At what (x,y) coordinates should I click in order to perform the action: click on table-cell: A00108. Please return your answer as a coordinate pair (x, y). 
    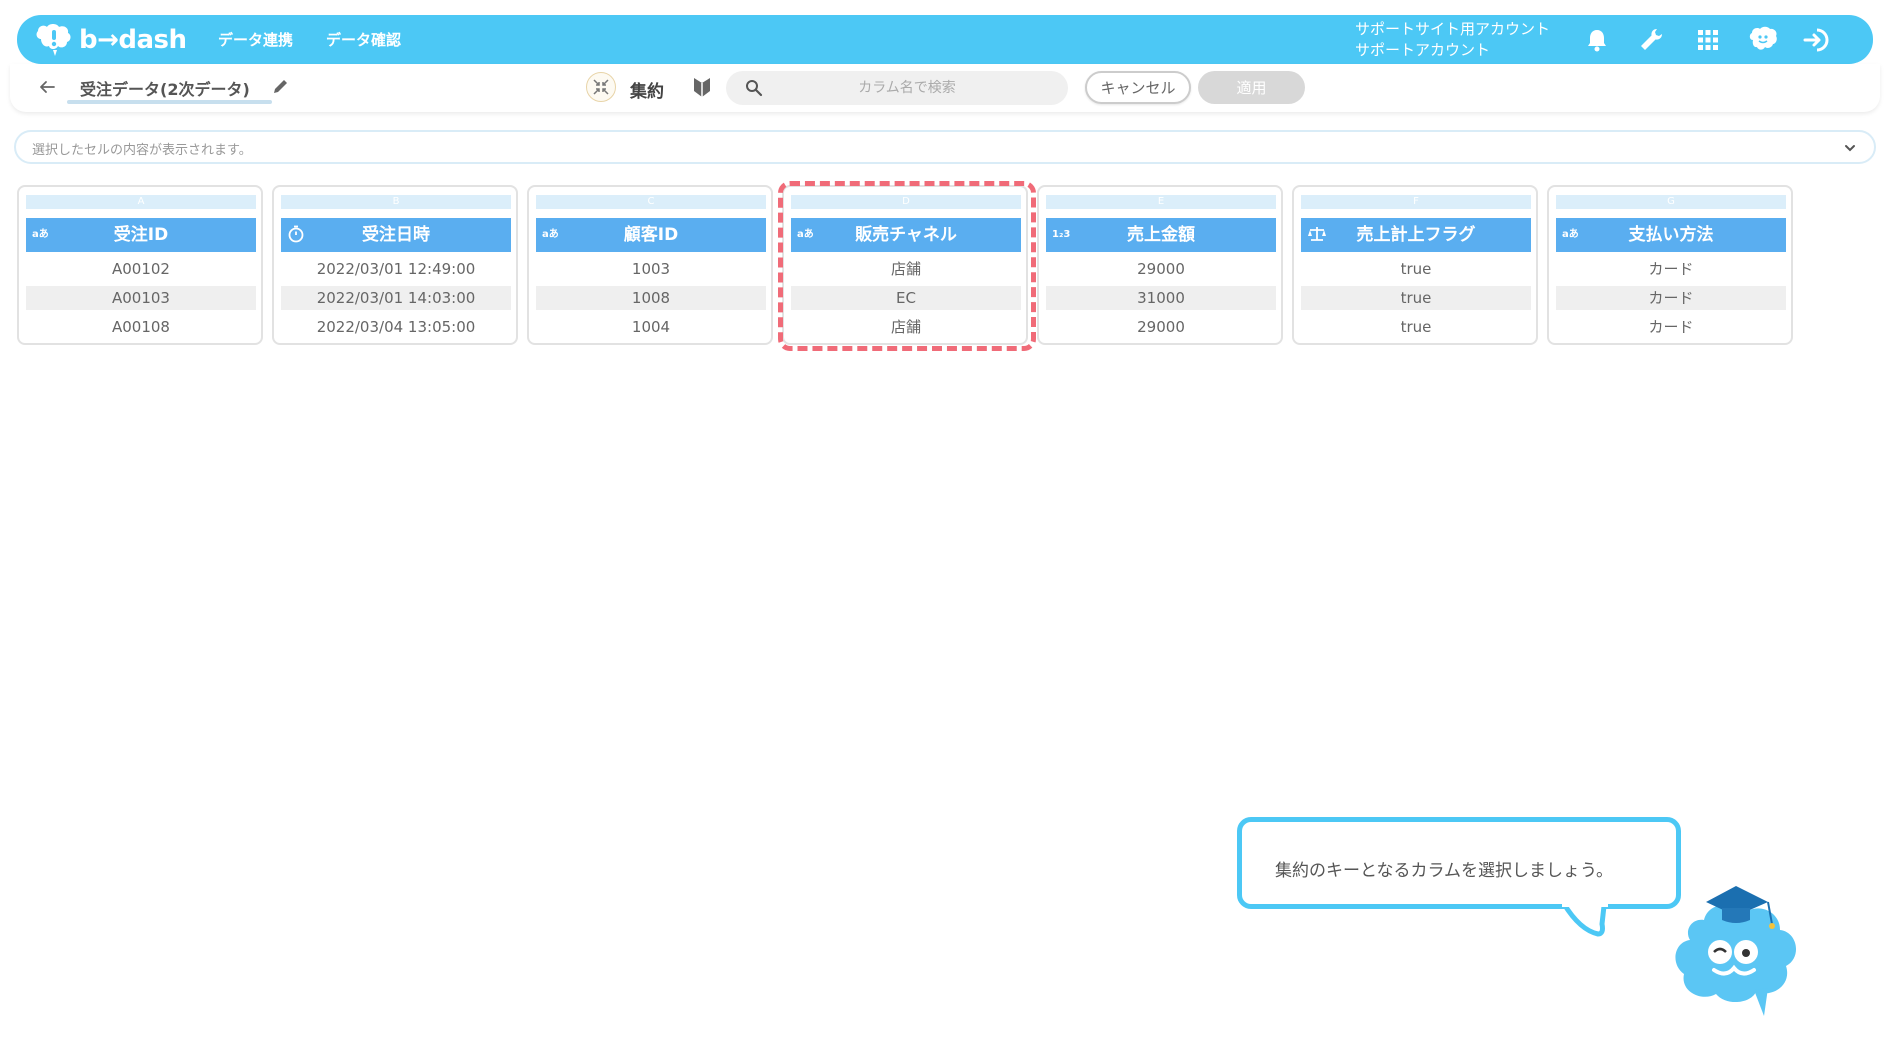
    Looking at the image, I should click on (141, 327).